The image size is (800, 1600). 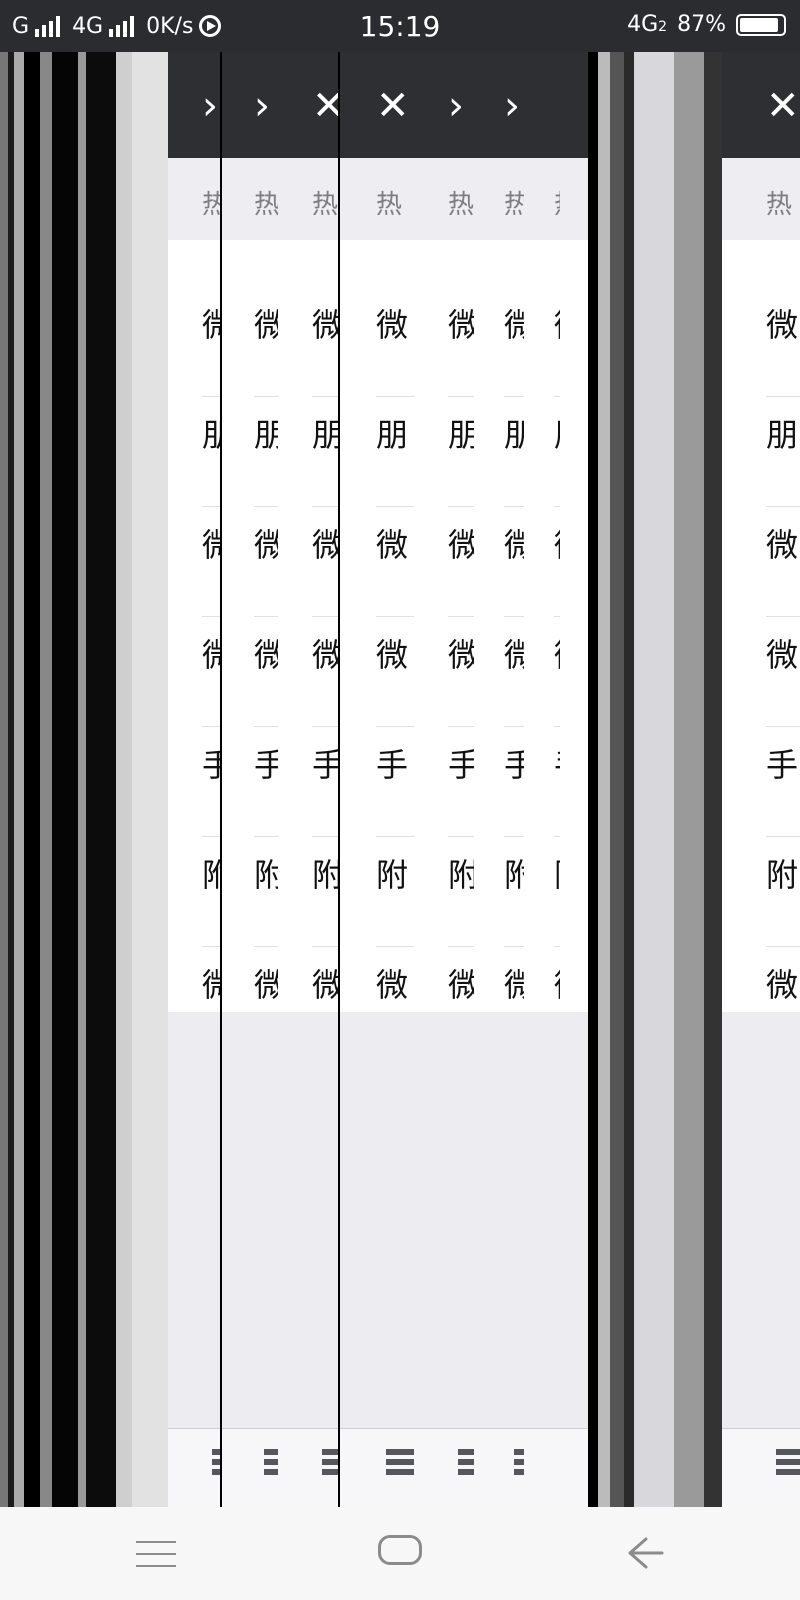 What do you see at coordinates (574, 779) in the screenshot?
I see `ghost-page-column: 热微朋微微手附微` at bounding box center [574, 779].